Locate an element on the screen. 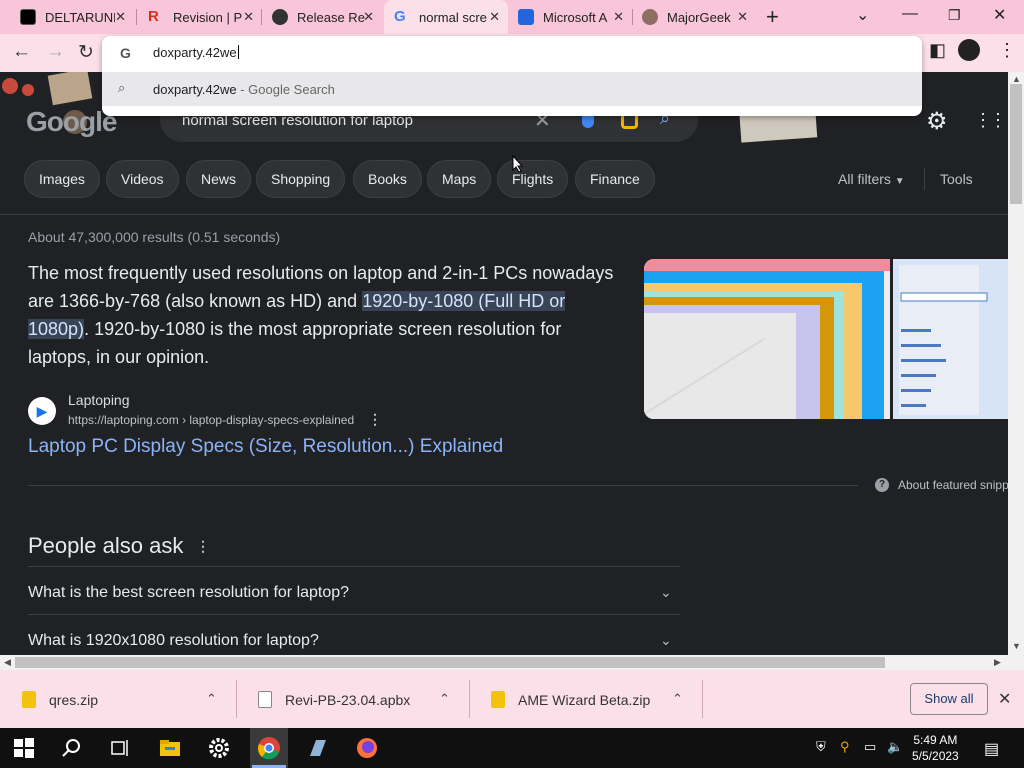 The image size is (1024, 768). forward-arrow-icon: → is located at coordinates (55, 52).